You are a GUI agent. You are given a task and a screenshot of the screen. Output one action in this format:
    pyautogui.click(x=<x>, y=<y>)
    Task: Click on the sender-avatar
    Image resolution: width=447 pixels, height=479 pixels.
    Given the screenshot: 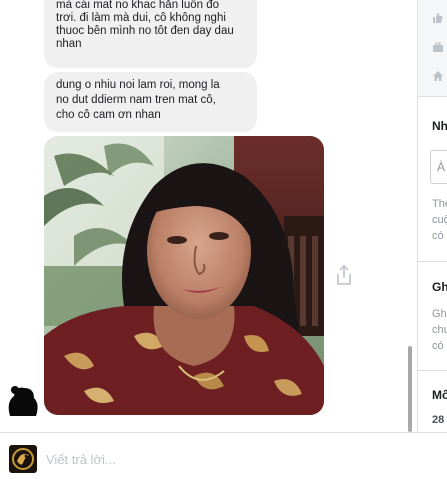 What is the action you would take?
    pyautogui.click(x=22, y=400)
    